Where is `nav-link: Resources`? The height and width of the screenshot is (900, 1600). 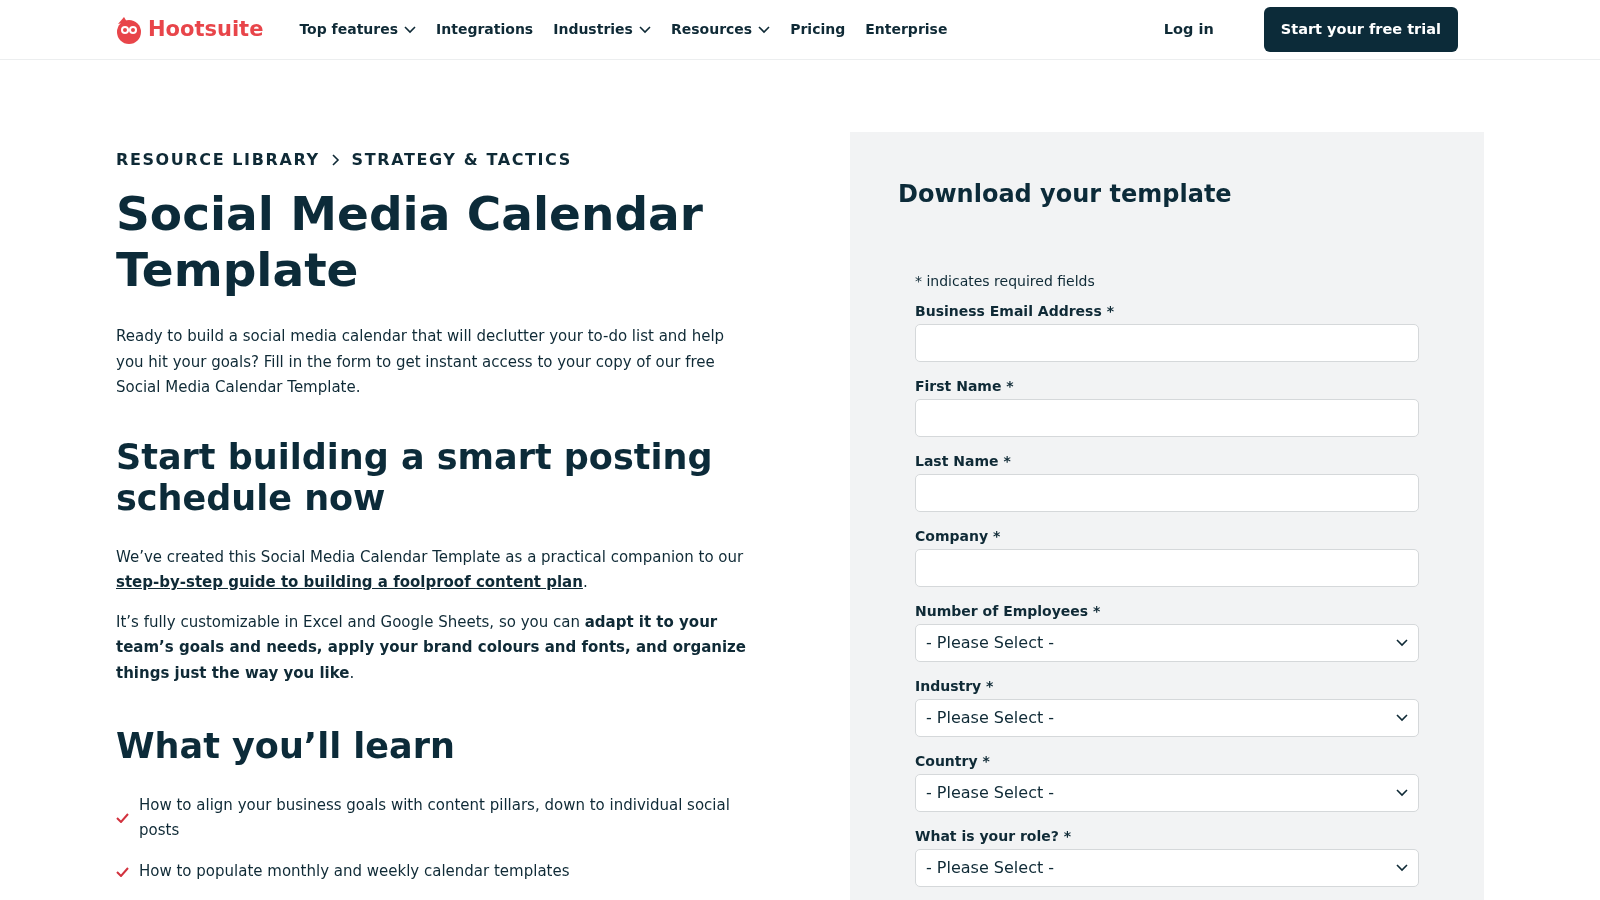 nav-link: Resources is located at coordinates (720, 29).